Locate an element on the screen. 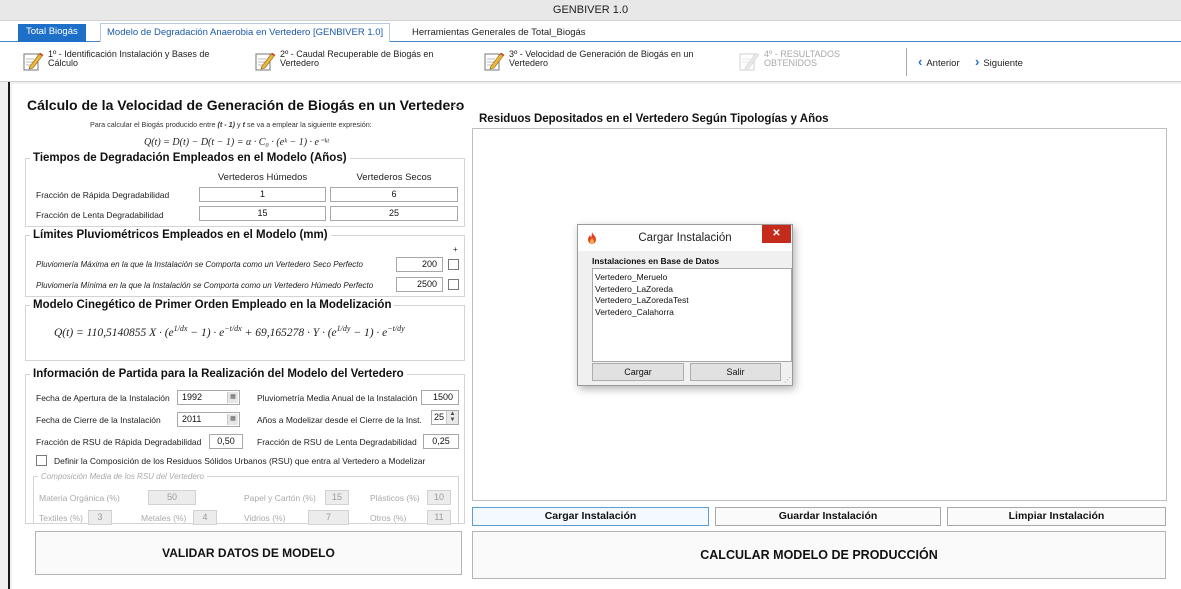  plastic-label: Plásticos (%) is located at coordinates (395, 498).